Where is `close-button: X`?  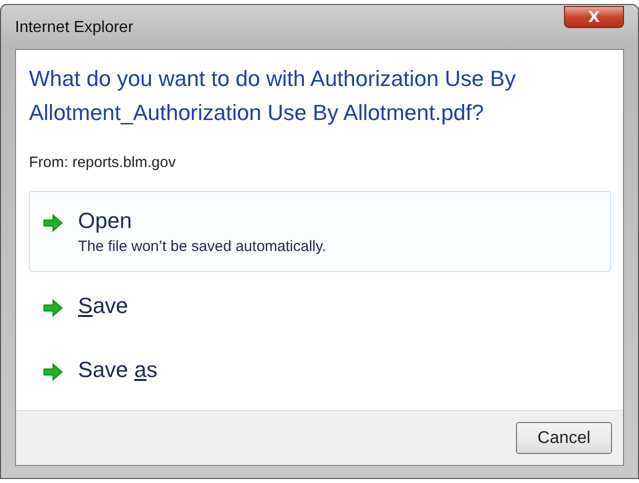
close-button: X is located at coordinates (594, 17).